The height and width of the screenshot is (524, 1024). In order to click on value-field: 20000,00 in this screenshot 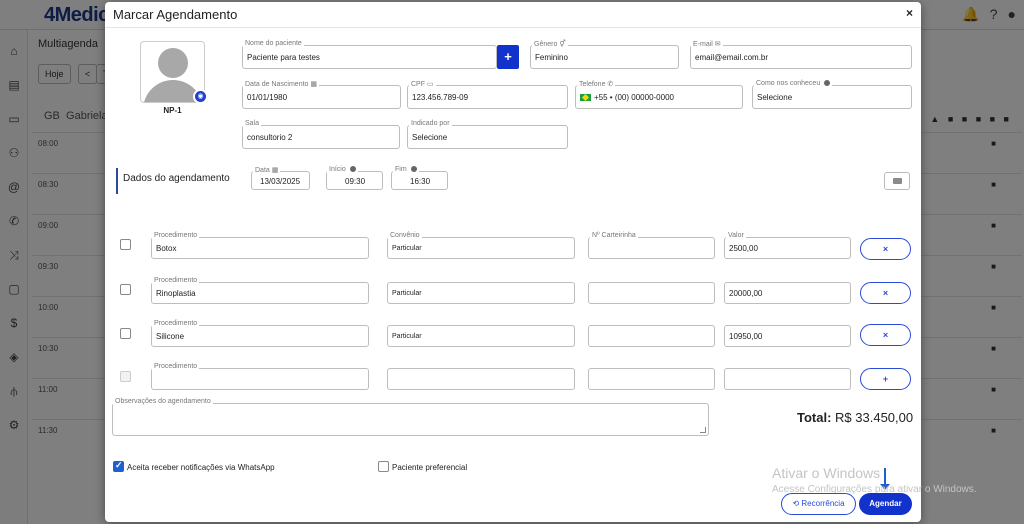, I will do `click(787, 293)`.